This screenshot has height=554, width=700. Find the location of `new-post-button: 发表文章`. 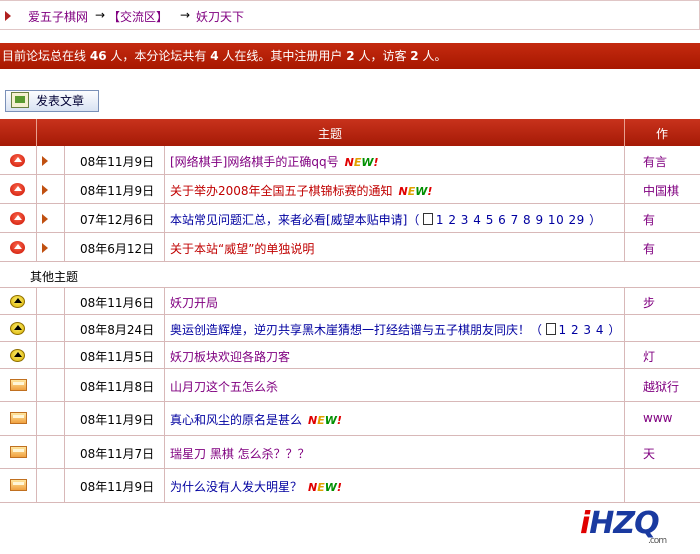

new-post-button: 发表文章 is located at coordinates (52, 101).